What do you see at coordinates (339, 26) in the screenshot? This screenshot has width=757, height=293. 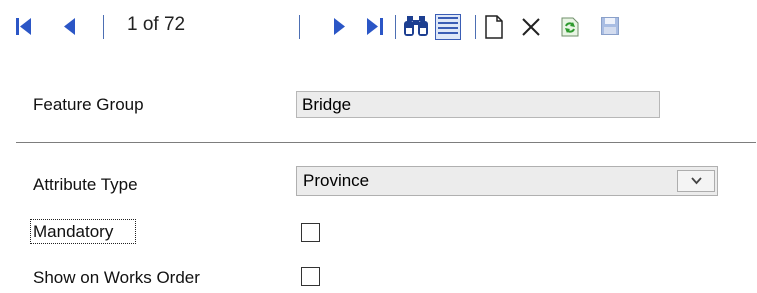 I see `next-record-icon` at bounding box center [339, 26].